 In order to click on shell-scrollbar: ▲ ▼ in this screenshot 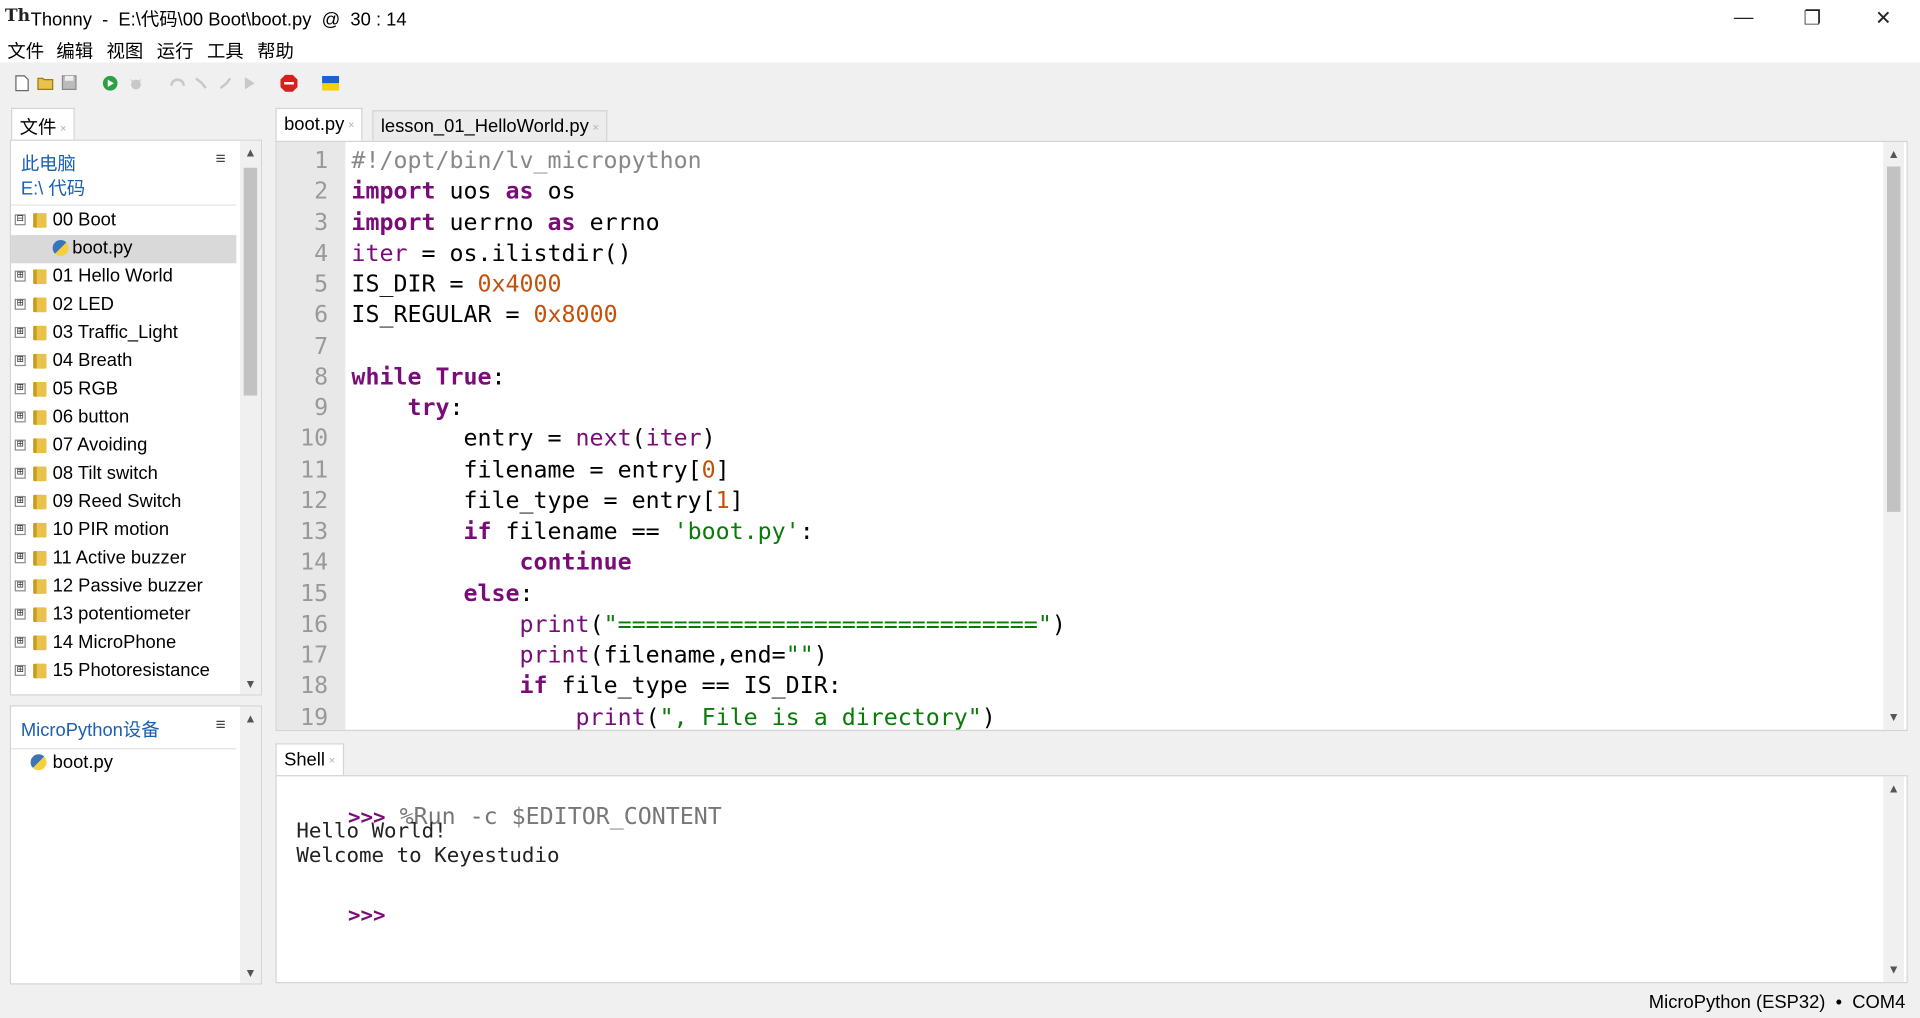, I will do `click(1894, 879)`.